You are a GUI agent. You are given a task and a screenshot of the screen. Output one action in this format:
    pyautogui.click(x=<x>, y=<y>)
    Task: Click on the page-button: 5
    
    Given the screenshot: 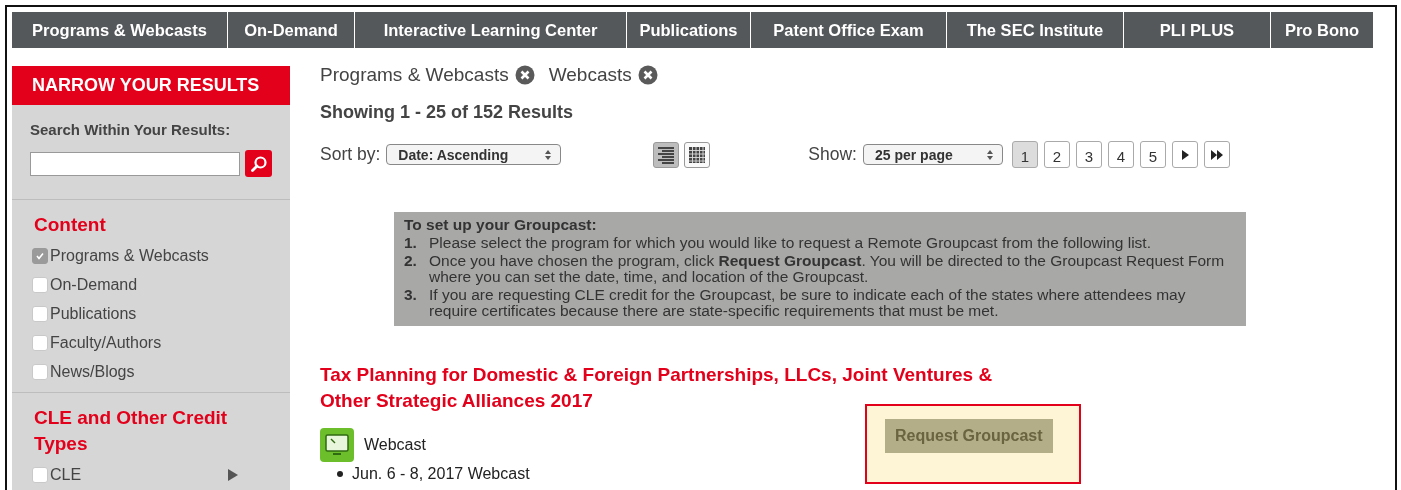 What is the action you would take?
    pyautogui.click(x=1152, y=154)
    